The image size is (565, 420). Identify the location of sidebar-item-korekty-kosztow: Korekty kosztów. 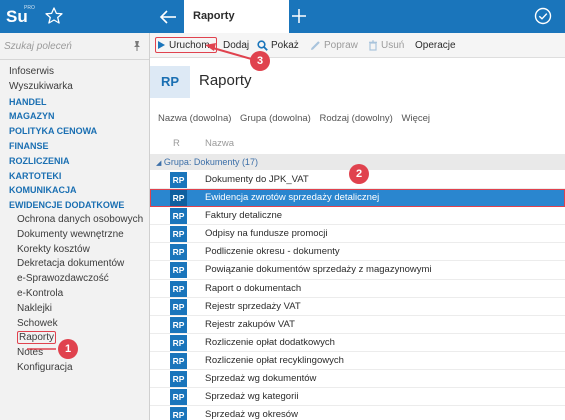
(74, 250).